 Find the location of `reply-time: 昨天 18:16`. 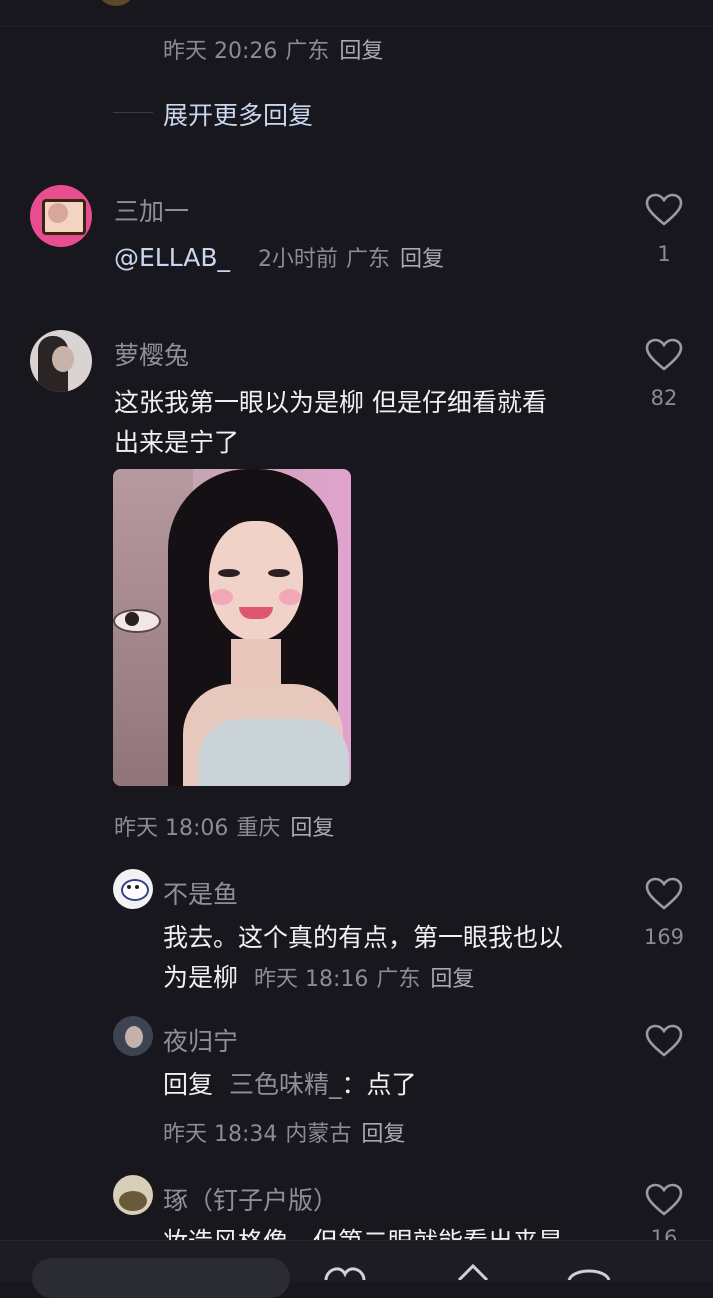

reply-time: 昨天 18:16 is located at coordinates (311, 979).